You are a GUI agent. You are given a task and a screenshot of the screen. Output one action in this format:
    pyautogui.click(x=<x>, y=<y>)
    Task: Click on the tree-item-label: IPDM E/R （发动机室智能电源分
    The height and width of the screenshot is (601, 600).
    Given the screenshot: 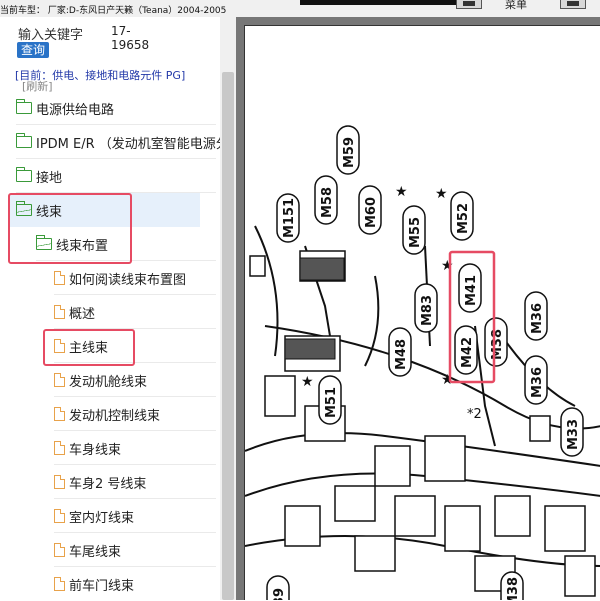 What is the action you would take?
    pyautogui.click(x=128, y=144)
    